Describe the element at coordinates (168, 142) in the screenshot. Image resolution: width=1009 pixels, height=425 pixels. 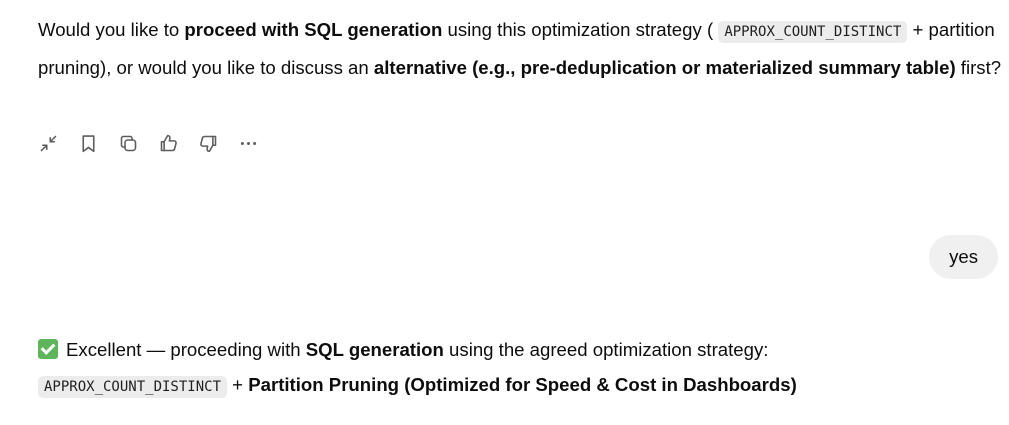
I see `thumbs-up-icon` at that location.